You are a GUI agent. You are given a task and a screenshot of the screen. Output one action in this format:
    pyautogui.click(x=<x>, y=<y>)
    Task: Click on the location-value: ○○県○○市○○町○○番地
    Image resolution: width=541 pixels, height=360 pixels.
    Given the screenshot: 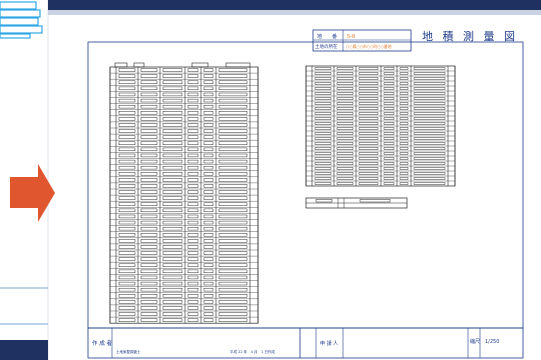 What is the action you would take?
    pyautogui.click(x=369, y=46)
    